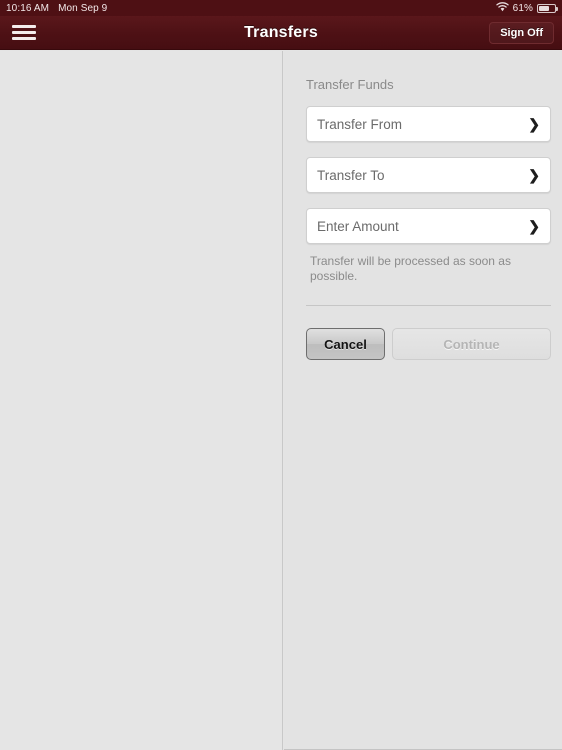 The image size is (562, 750). Describe the element at coordinates (83, 8) in the screenshot. I see `status-date: Mon Sep 9` at that location.